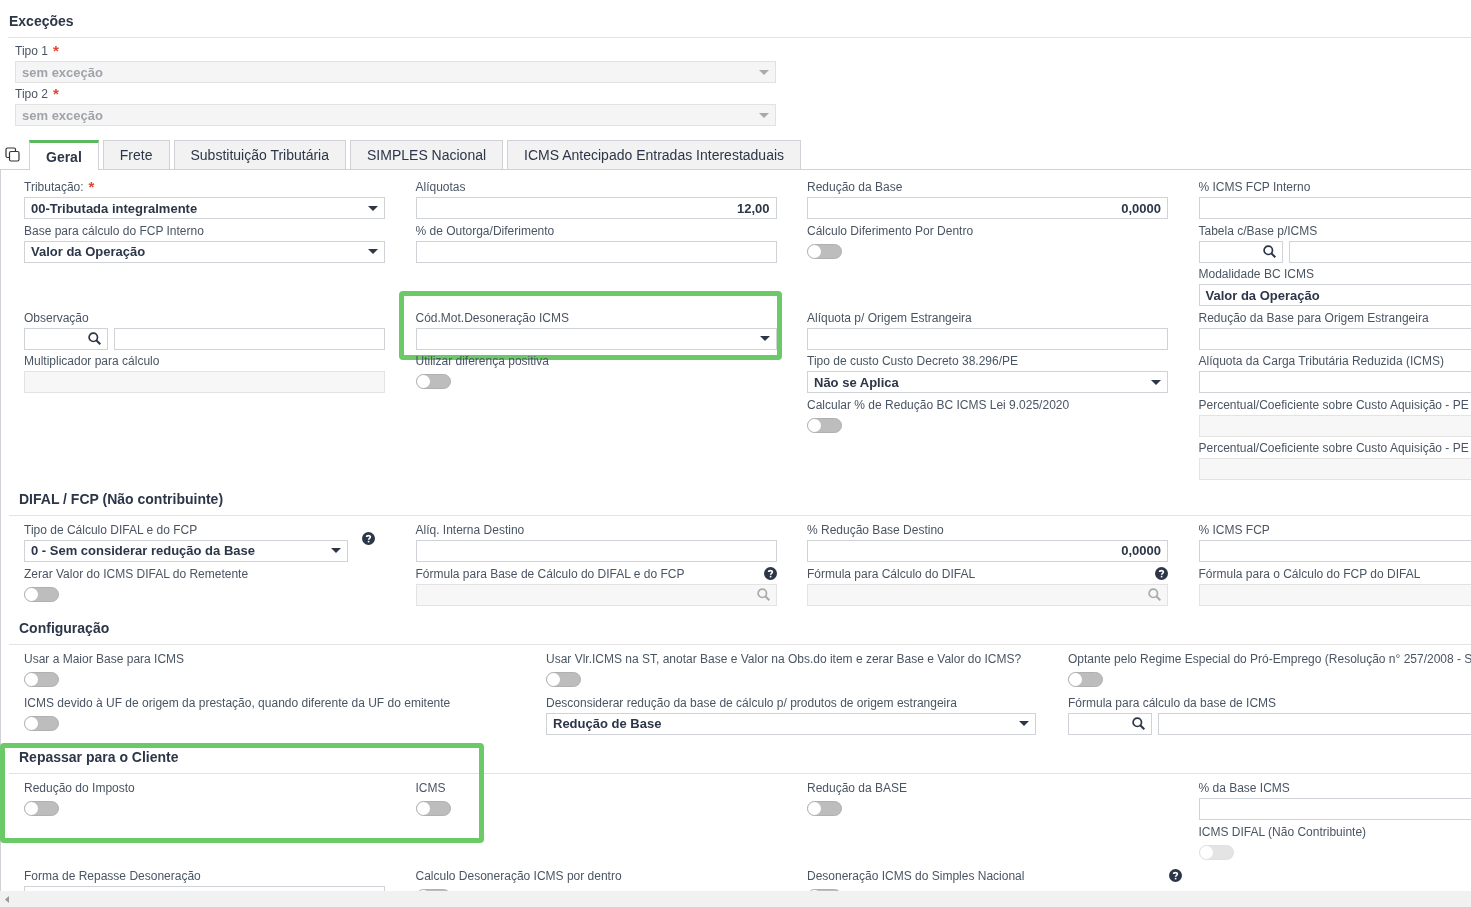 The image size is (1471, 907). Describe the element at coordinates (430, 787) in the screenshot. I see `field-label: ICMS` at that location.